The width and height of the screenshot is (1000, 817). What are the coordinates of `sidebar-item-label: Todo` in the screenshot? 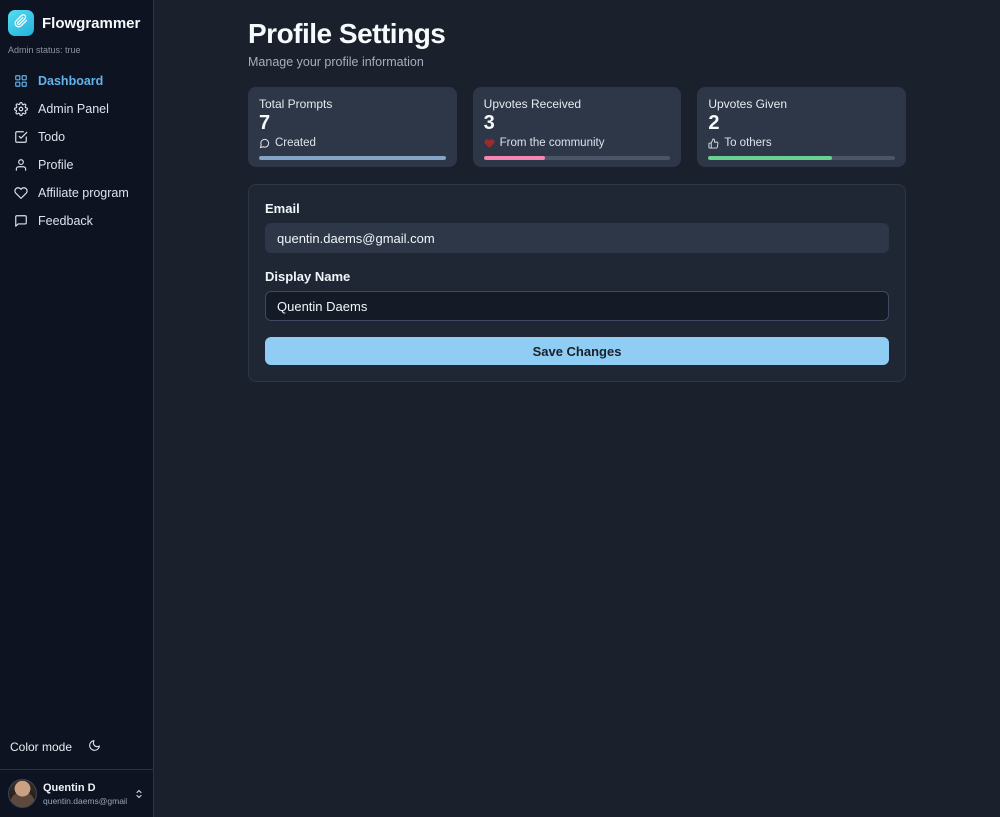 It's located at (52, 137).